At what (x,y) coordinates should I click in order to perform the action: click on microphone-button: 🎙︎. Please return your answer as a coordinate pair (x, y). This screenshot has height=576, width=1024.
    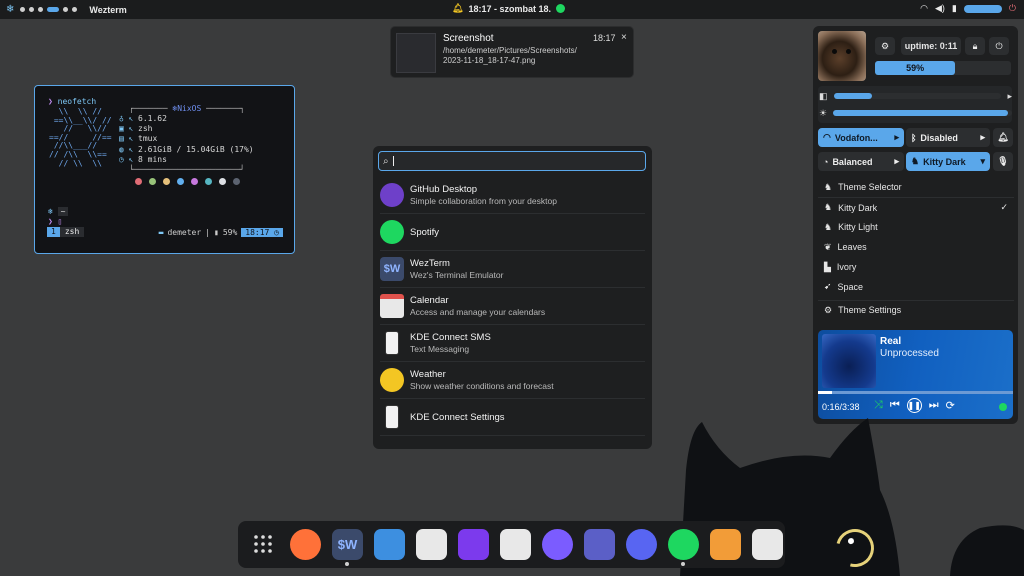
    Looking at the image, I should click on (1003, 161).